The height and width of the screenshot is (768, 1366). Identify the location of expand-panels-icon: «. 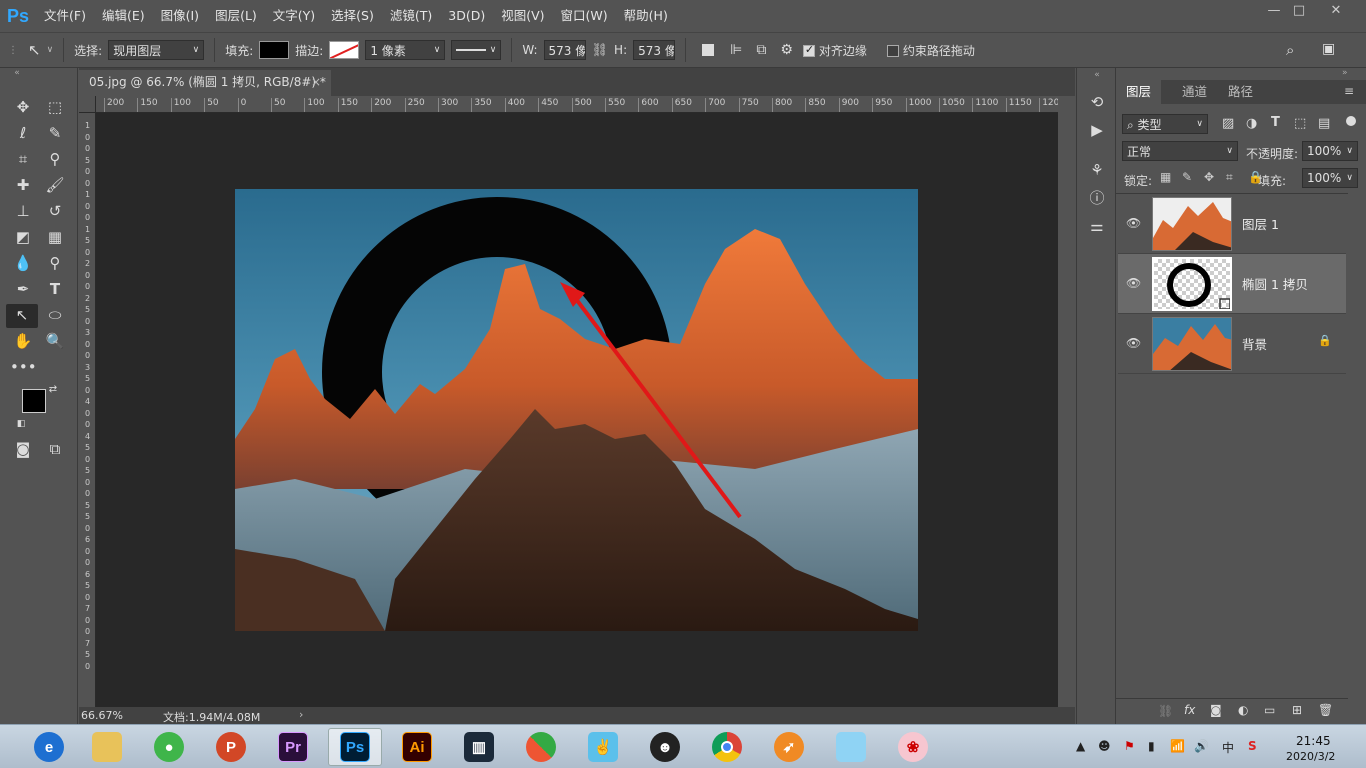
(1097, 75).